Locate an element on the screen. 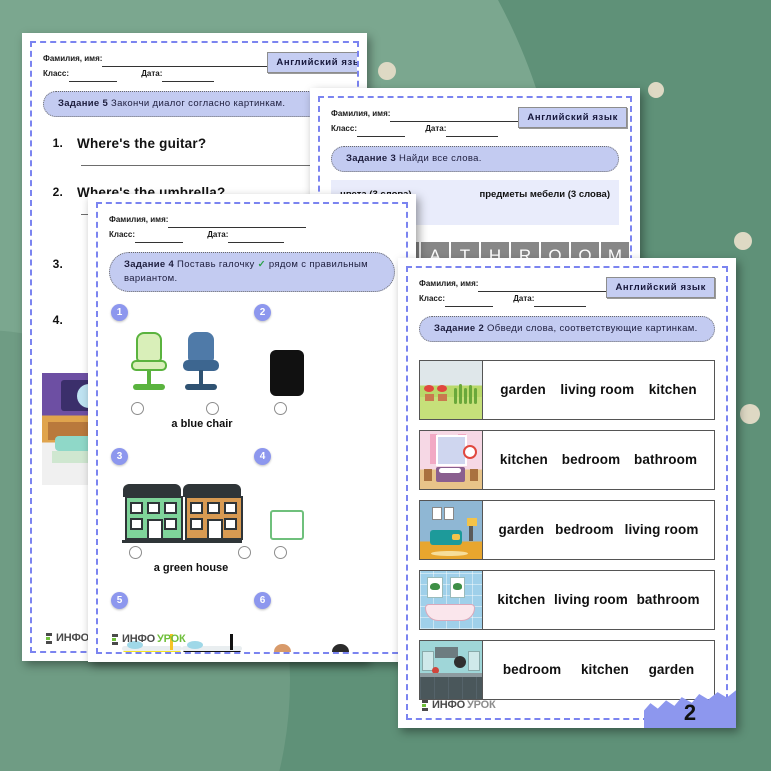  task-3-text: Найди все слова. is located at coordinates (440, 158).